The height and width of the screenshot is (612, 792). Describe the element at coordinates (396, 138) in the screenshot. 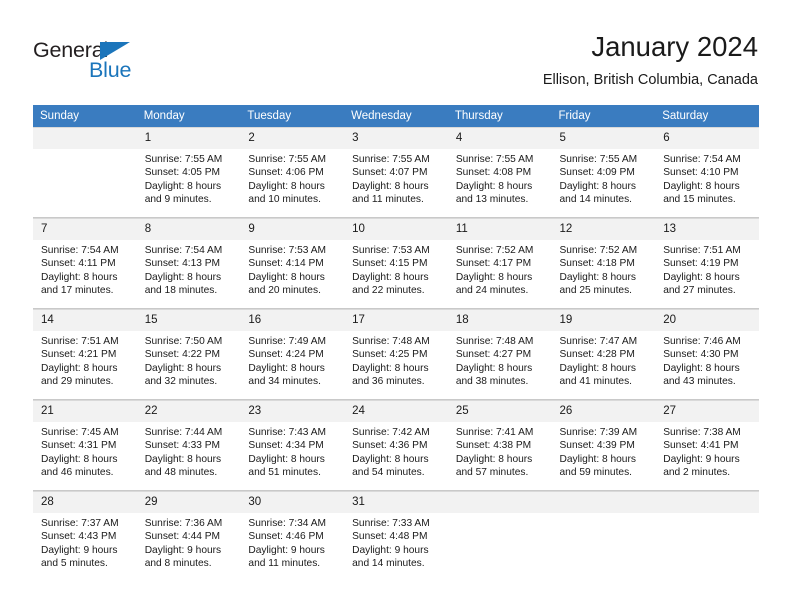

I see `day-number-cell: 3` at that location.